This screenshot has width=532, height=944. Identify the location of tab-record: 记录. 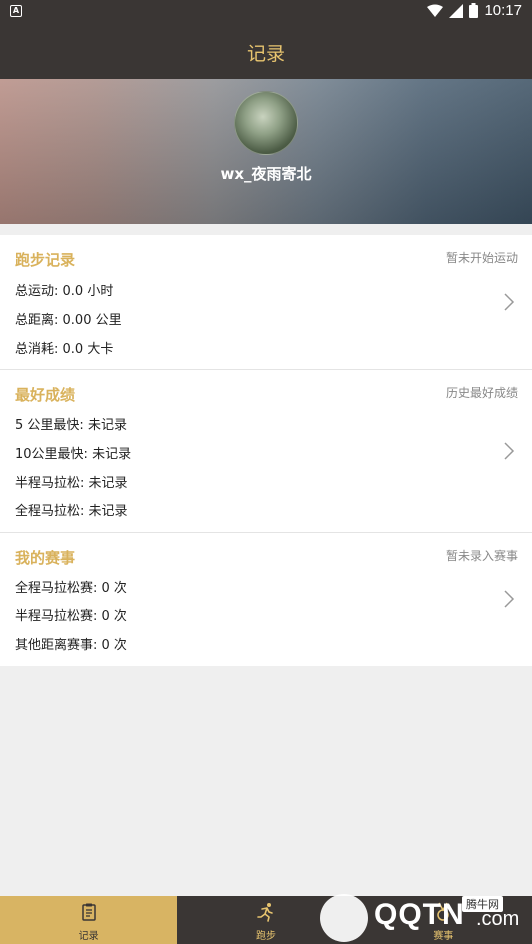
(89, 920).